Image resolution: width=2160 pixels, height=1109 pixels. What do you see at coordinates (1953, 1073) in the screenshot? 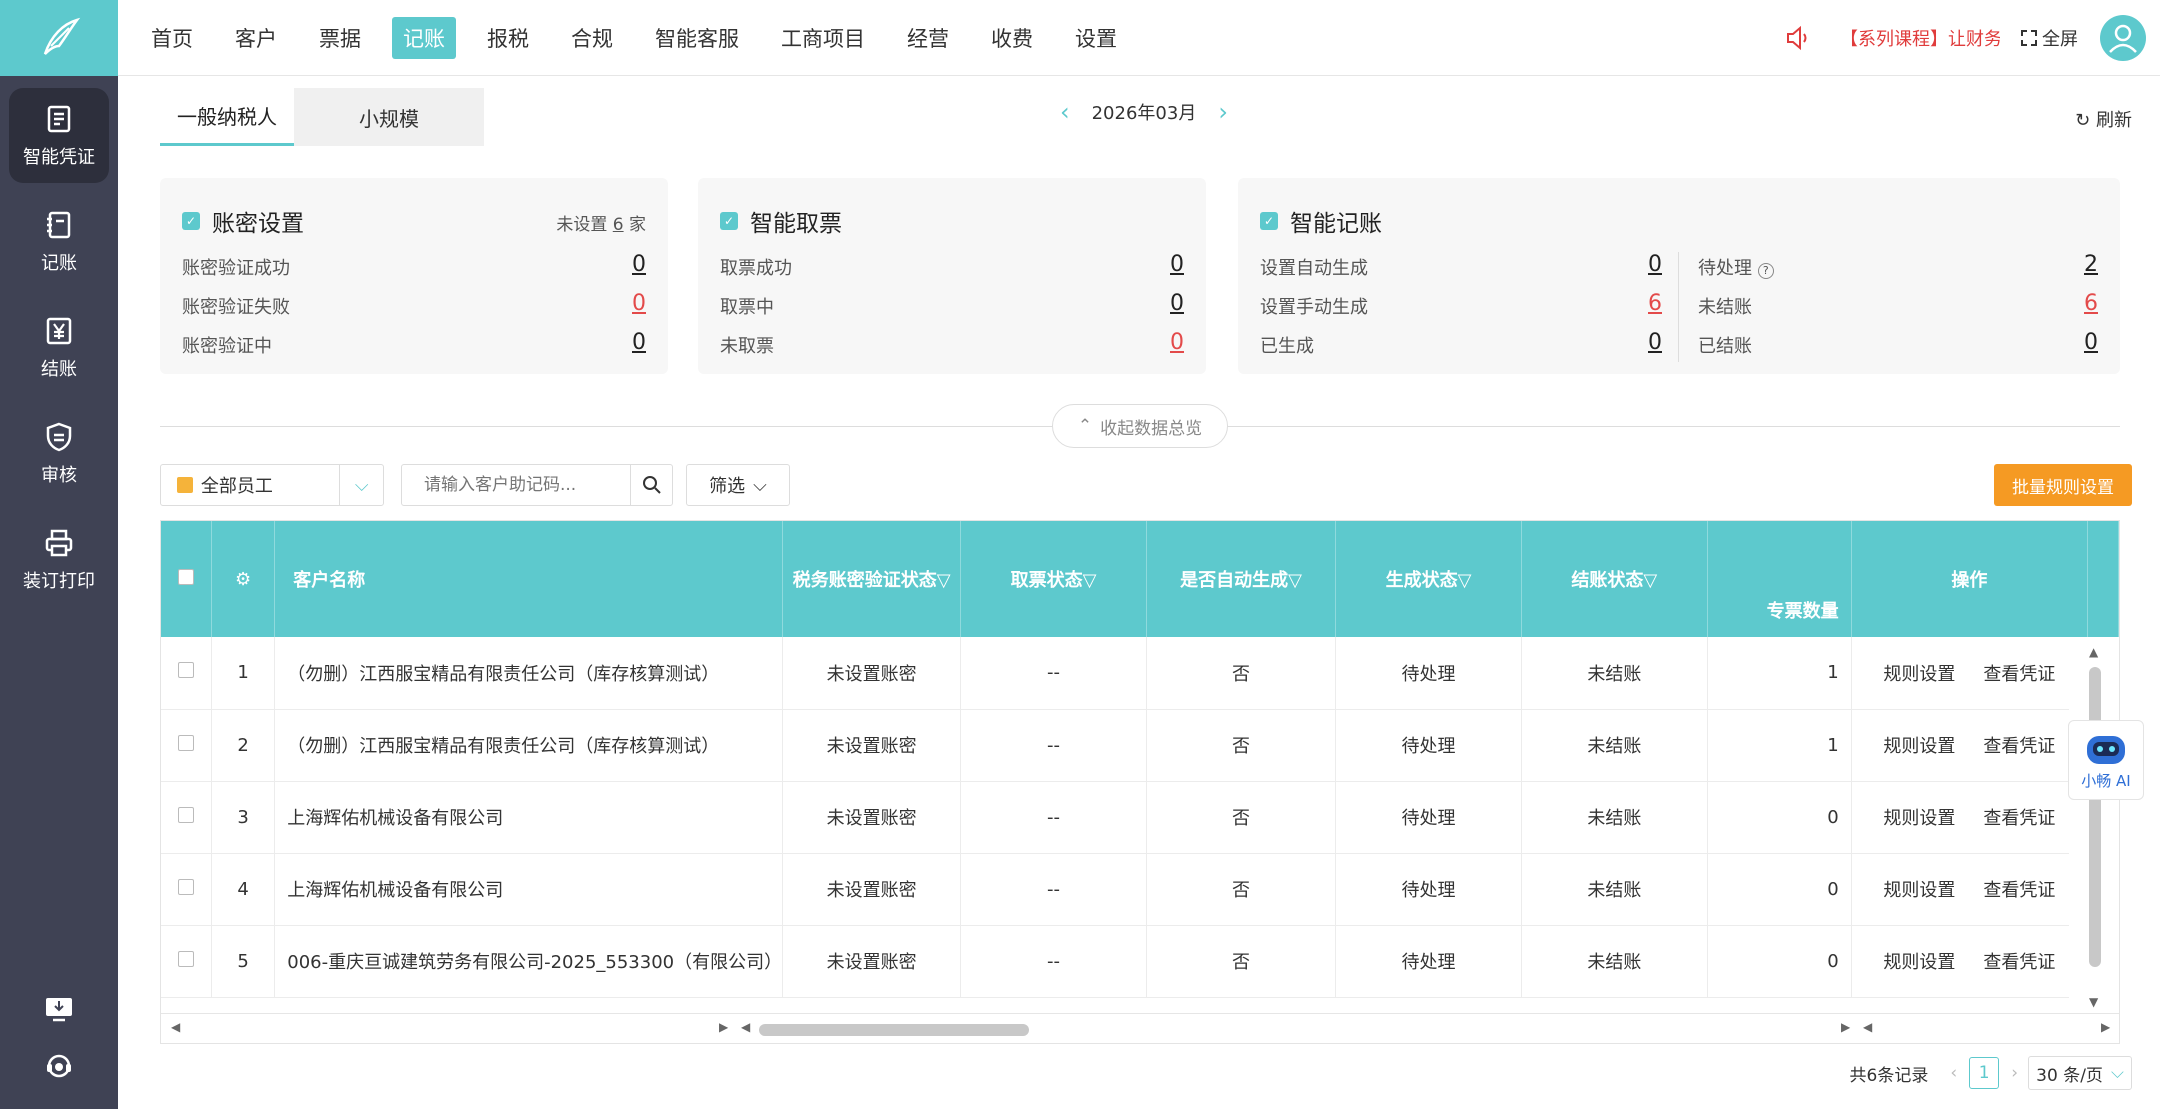
I see `prev-page-icon: ‹` at bounding box center [1953, 1073].